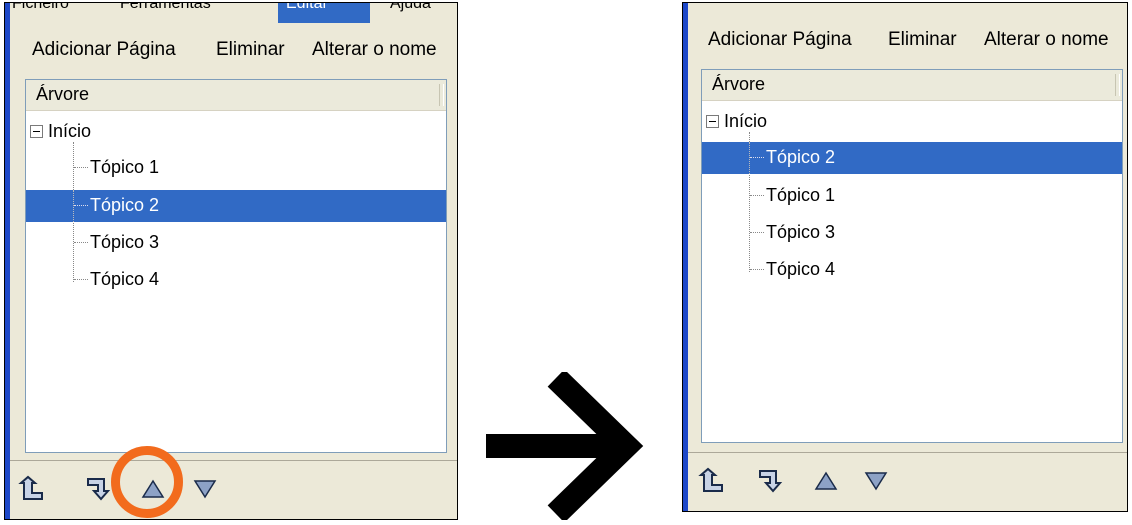 The width and height of the screenshot is (1132, 525). I want to click on menu-bar: Ficheiro Ferramentas Editar Ajuda, so click(233, 14).